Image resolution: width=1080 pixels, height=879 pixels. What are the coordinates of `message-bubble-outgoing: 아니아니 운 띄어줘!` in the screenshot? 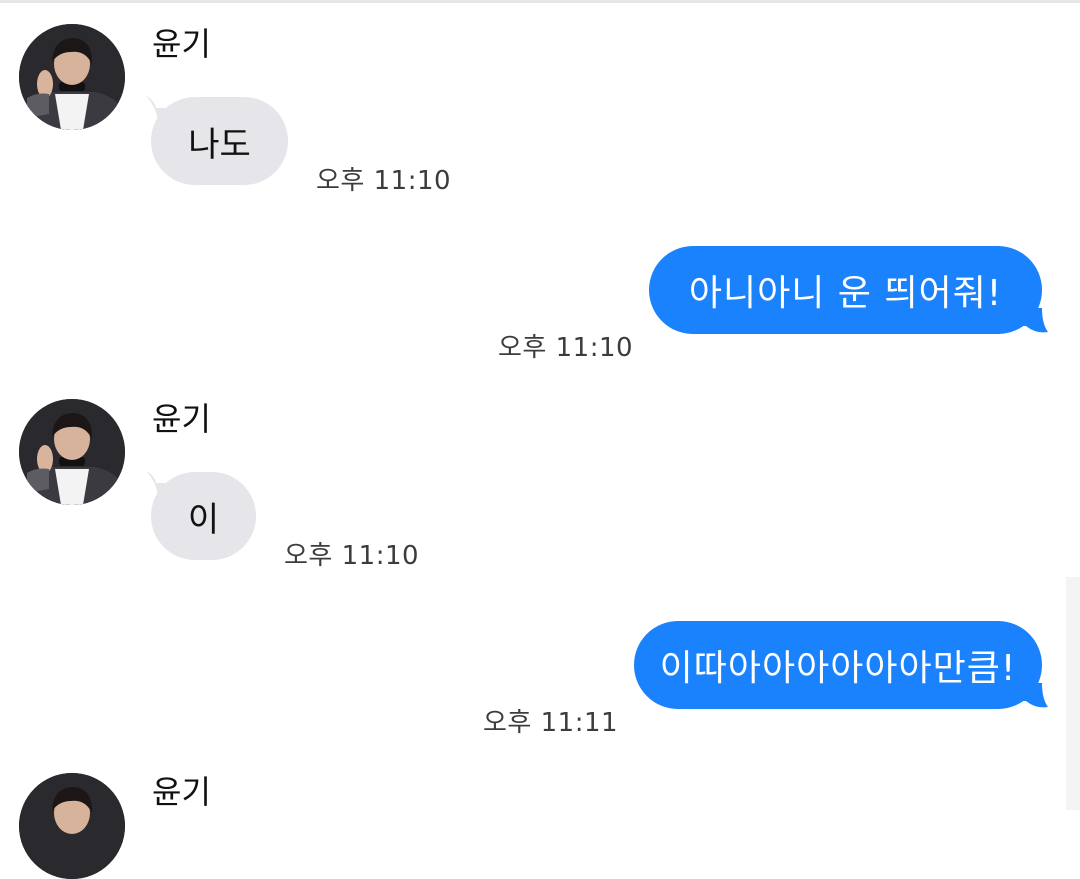 It's located at (845, 290).